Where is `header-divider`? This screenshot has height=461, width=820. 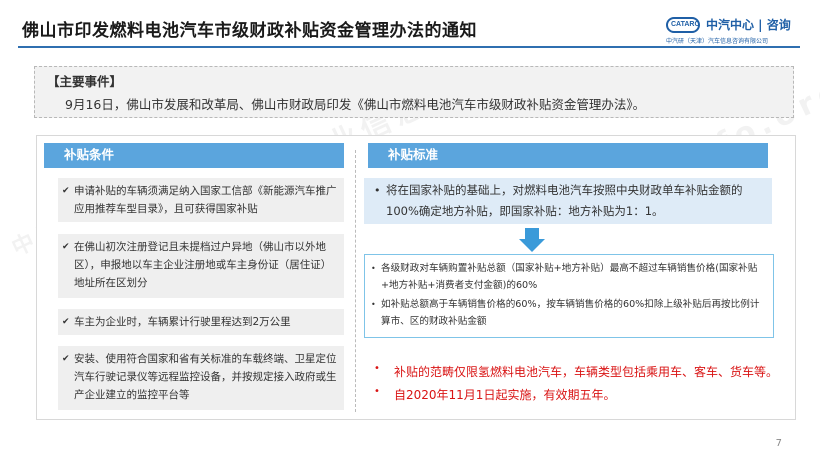 header-divider is located at coordinates (409, 47).